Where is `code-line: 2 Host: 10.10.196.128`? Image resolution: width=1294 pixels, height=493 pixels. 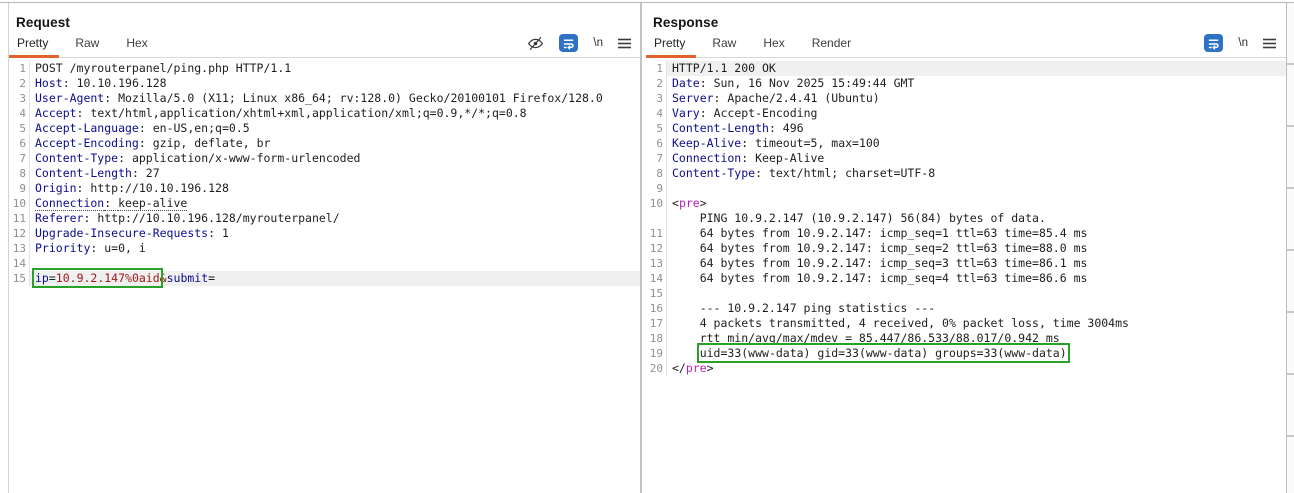
code-line: 2 Host: 10.10.196.128 is located at coordinates (325, 83).